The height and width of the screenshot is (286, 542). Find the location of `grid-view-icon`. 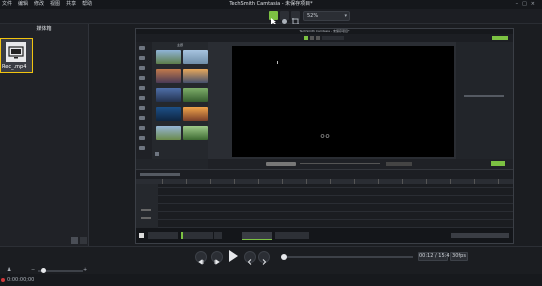

grid-view-icon is located at coordinates (74, 240).